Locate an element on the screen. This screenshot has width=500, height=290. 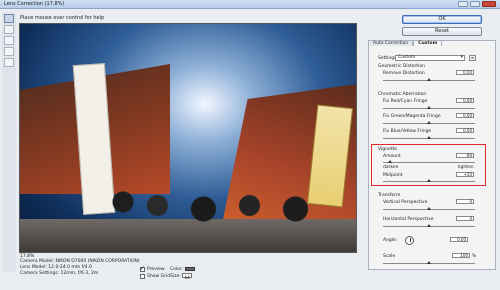
transform-header: Transform is located at coordinates (389, 195).